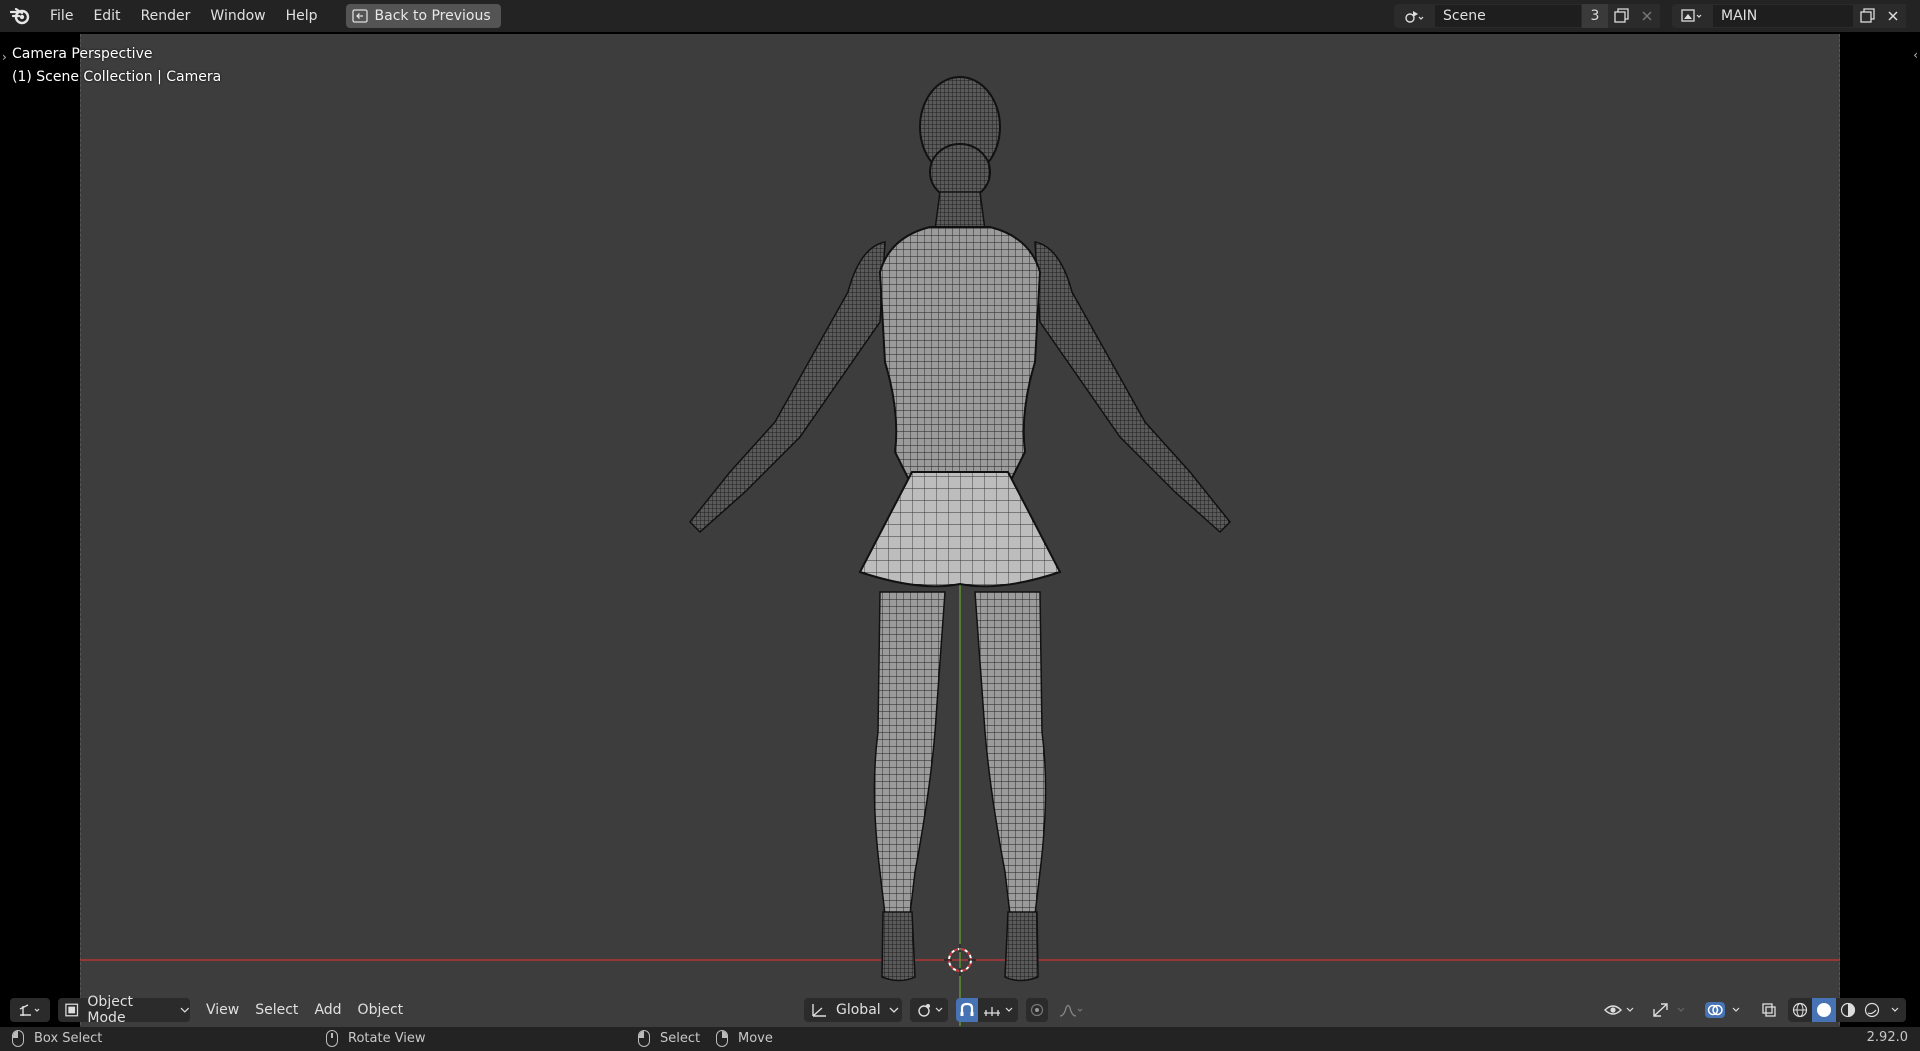 The height and width of the screenshot is (1051, 1920). I want to click on status-select-label: Select, so click(680, 1038).